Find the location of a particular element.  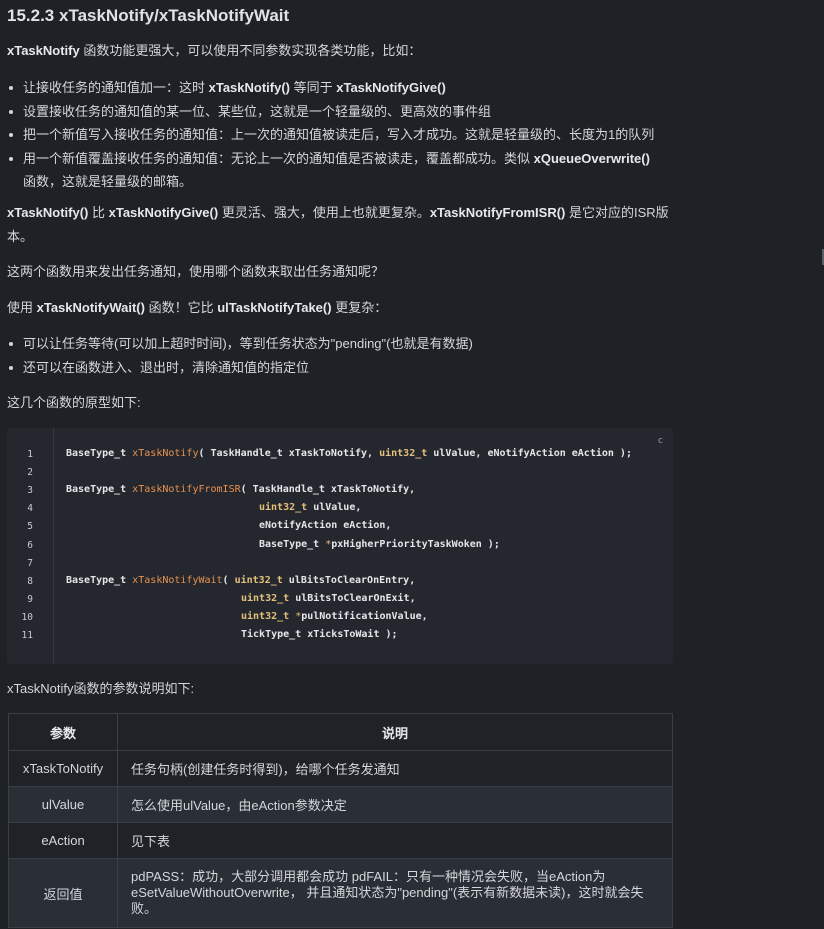

column-header-description: 说明 is located at coordinates (395, 732).